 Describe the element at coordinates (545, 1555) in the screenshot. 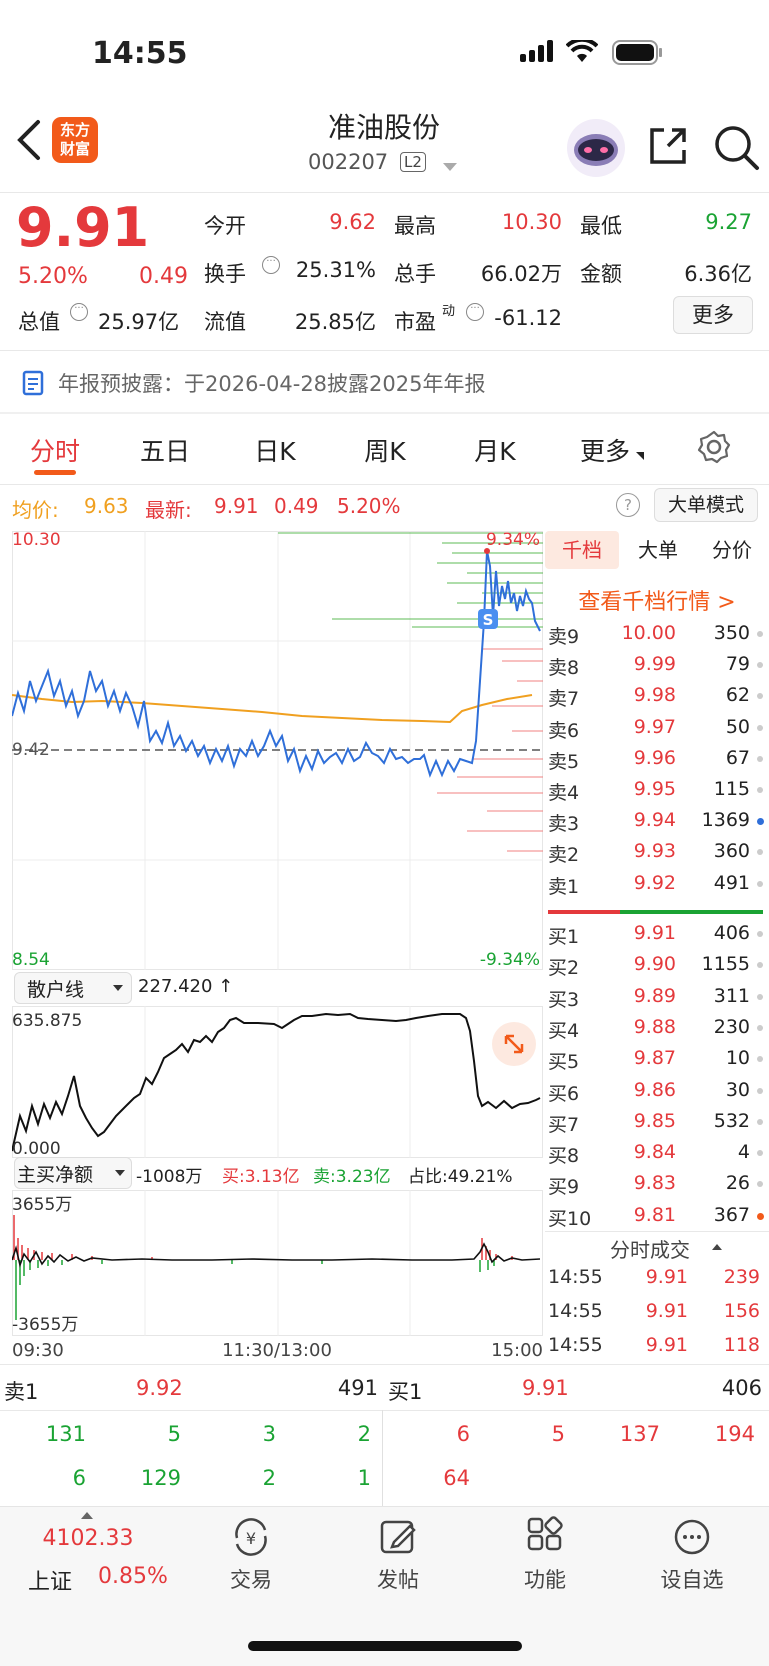

I see `nav-functions: 功能` at that location.